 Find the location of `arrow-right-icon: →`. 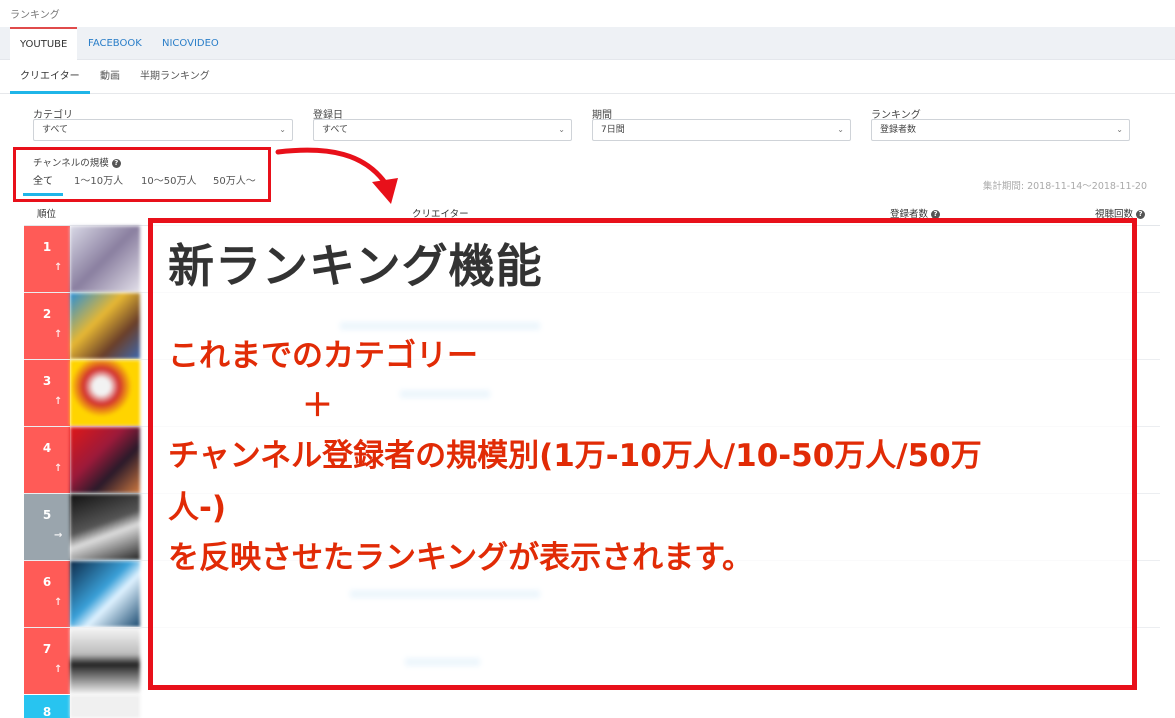

arrow-right-icon: → is located at coordinates (58, 535).